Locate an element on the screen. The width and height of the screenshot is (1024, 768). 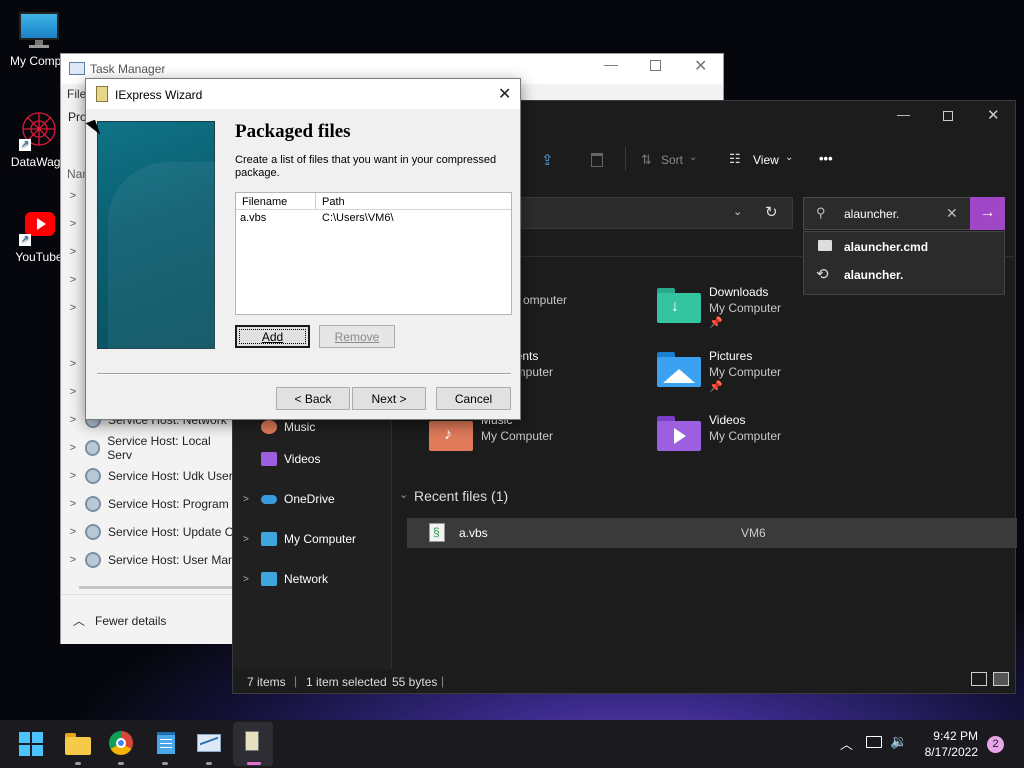
tile-title: Videos is located at coordinates (727, 420).